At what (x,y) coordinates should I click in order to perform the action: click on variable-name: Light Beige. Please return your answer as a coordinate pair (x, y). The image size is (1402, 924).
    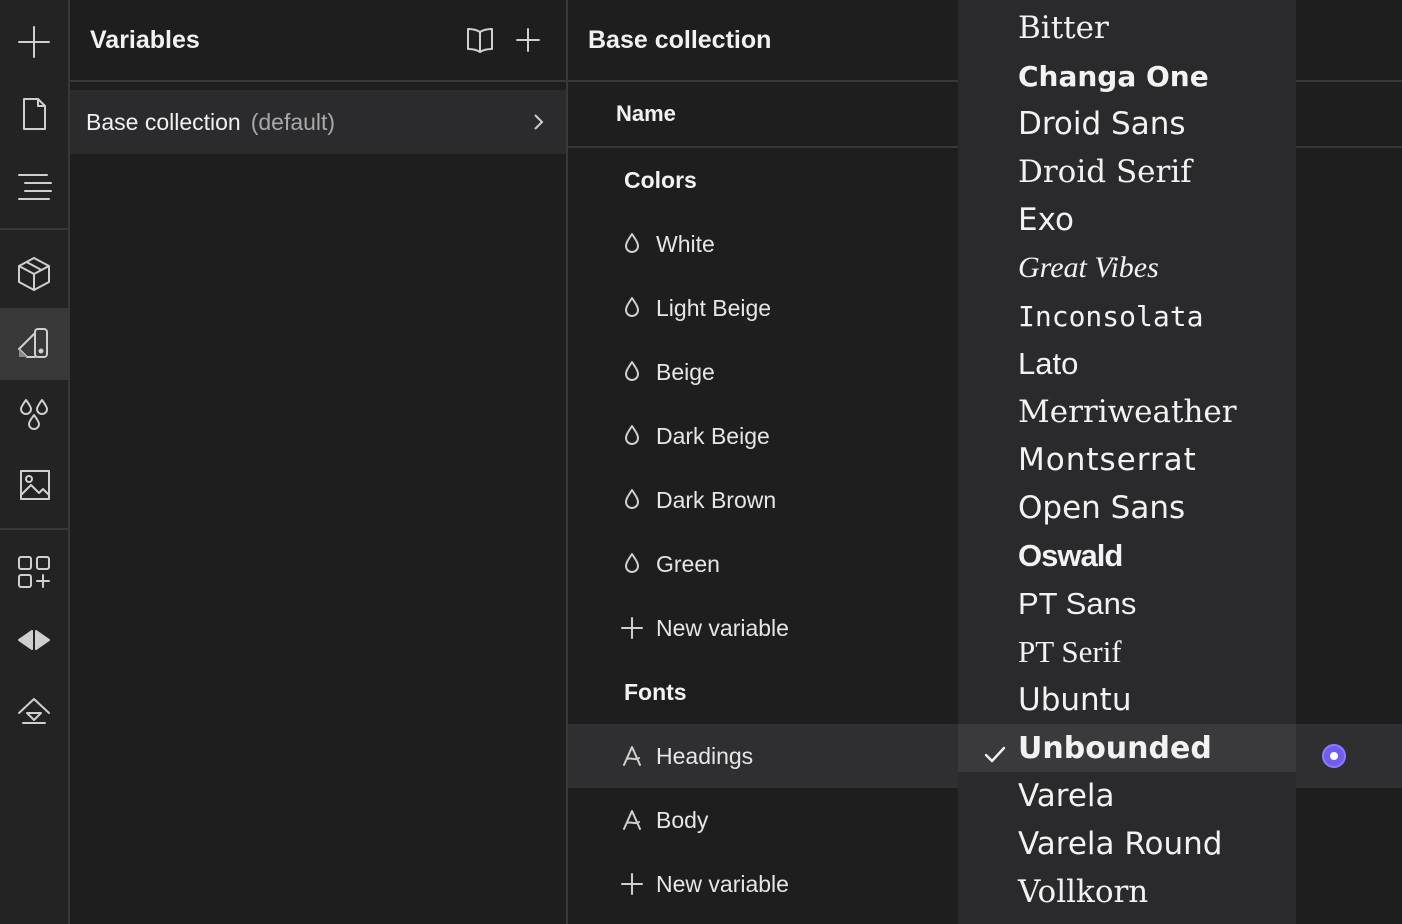
    Looking at the image, I should click on (714, 307).